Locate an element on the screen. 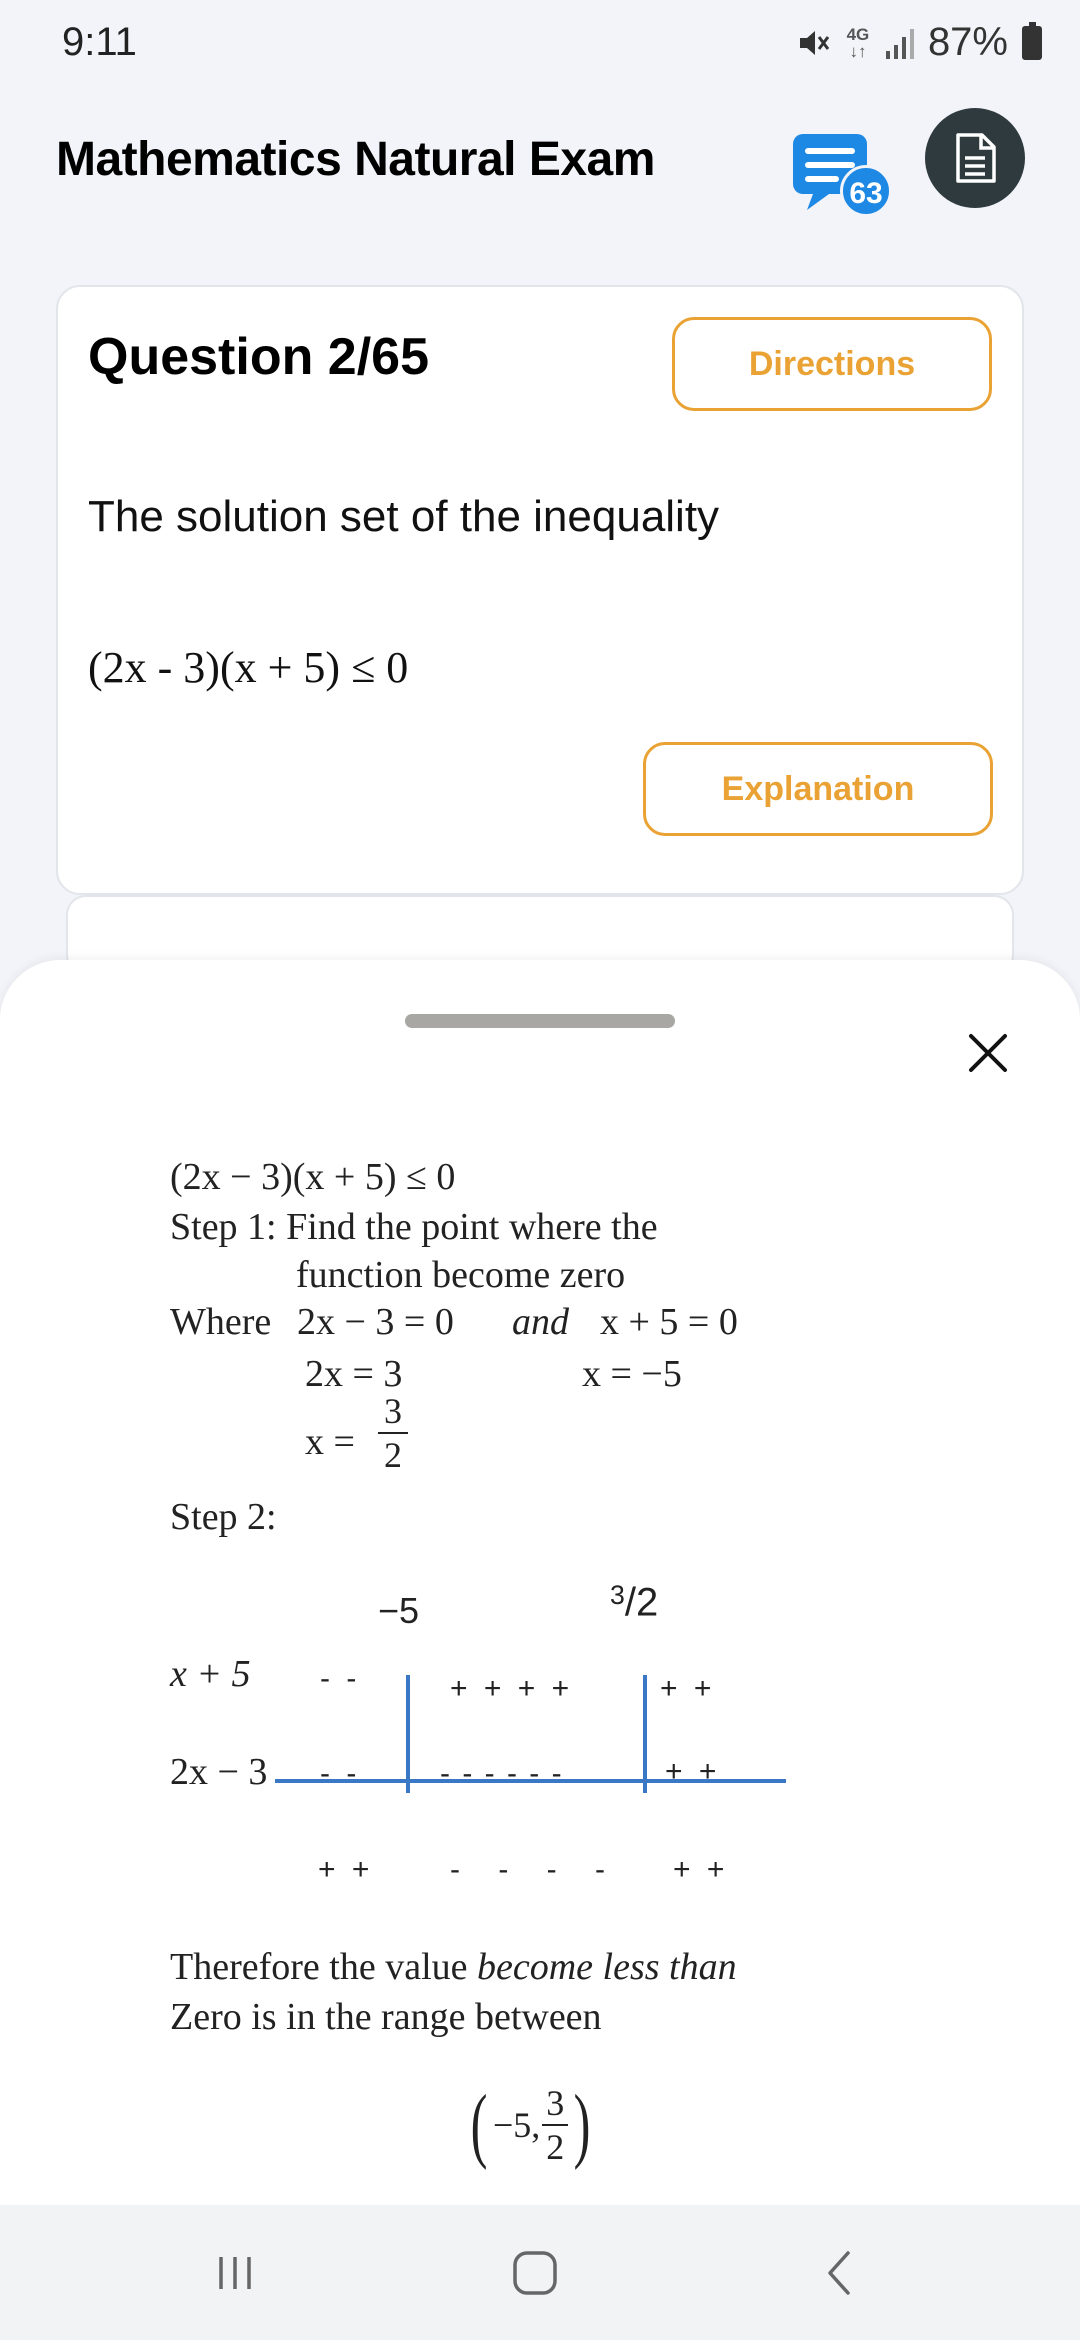 The image size is (1080, 2340). conclusion-line2: Zero is in the range between is located at coordinates (386, 2017).